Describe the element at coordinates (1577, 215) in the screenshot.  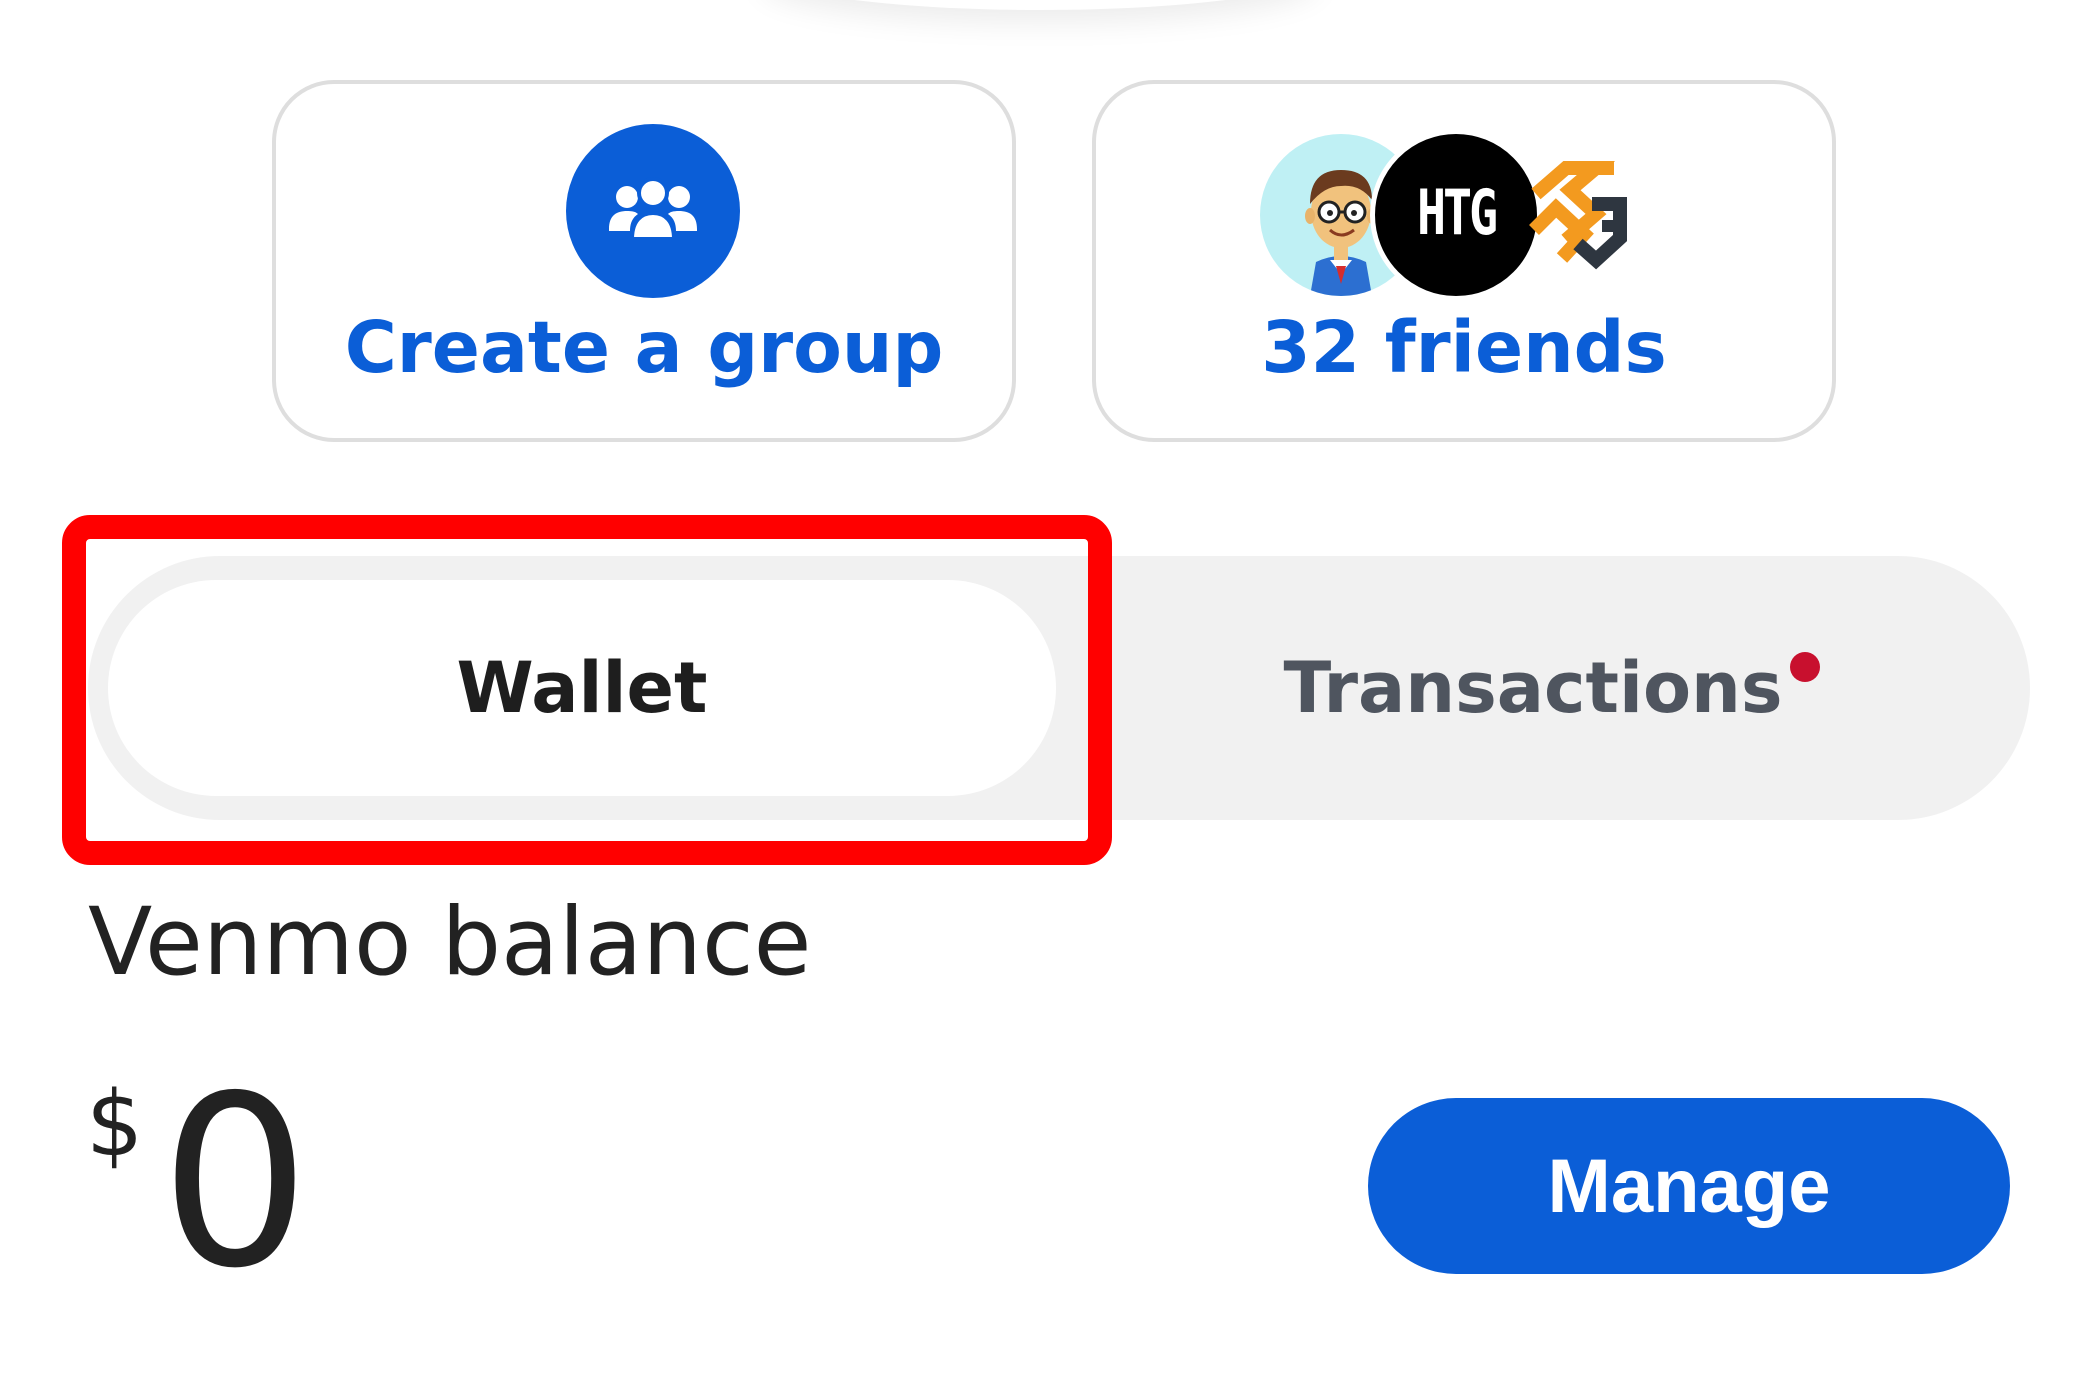
I see `htg-logo-icon` at that location.